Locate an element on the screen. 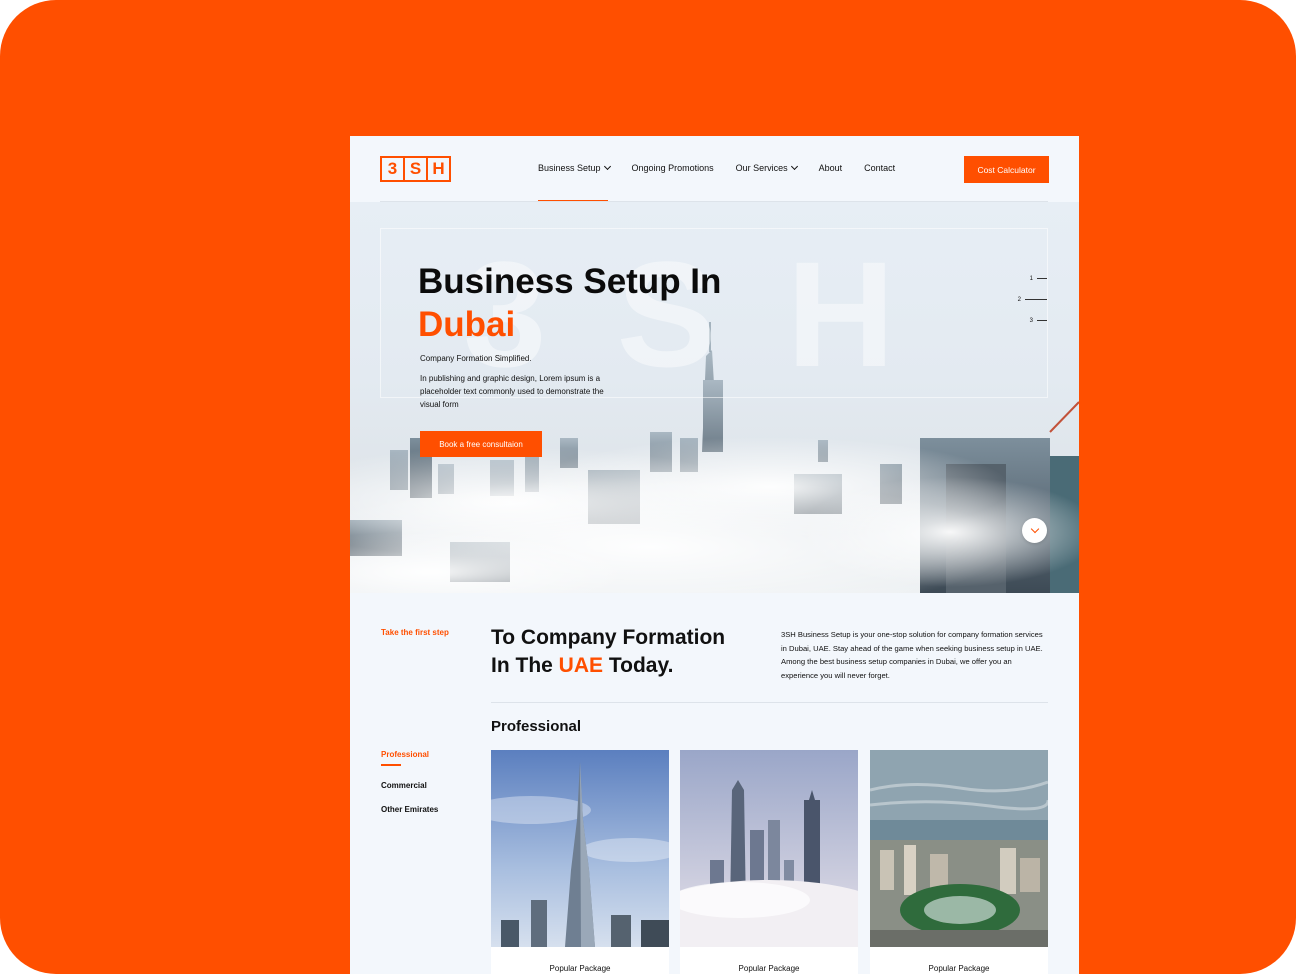 The width and height of the screenshot is (1296, 974). intro-kicker: Take the first step is located at coordinates (415, 632).